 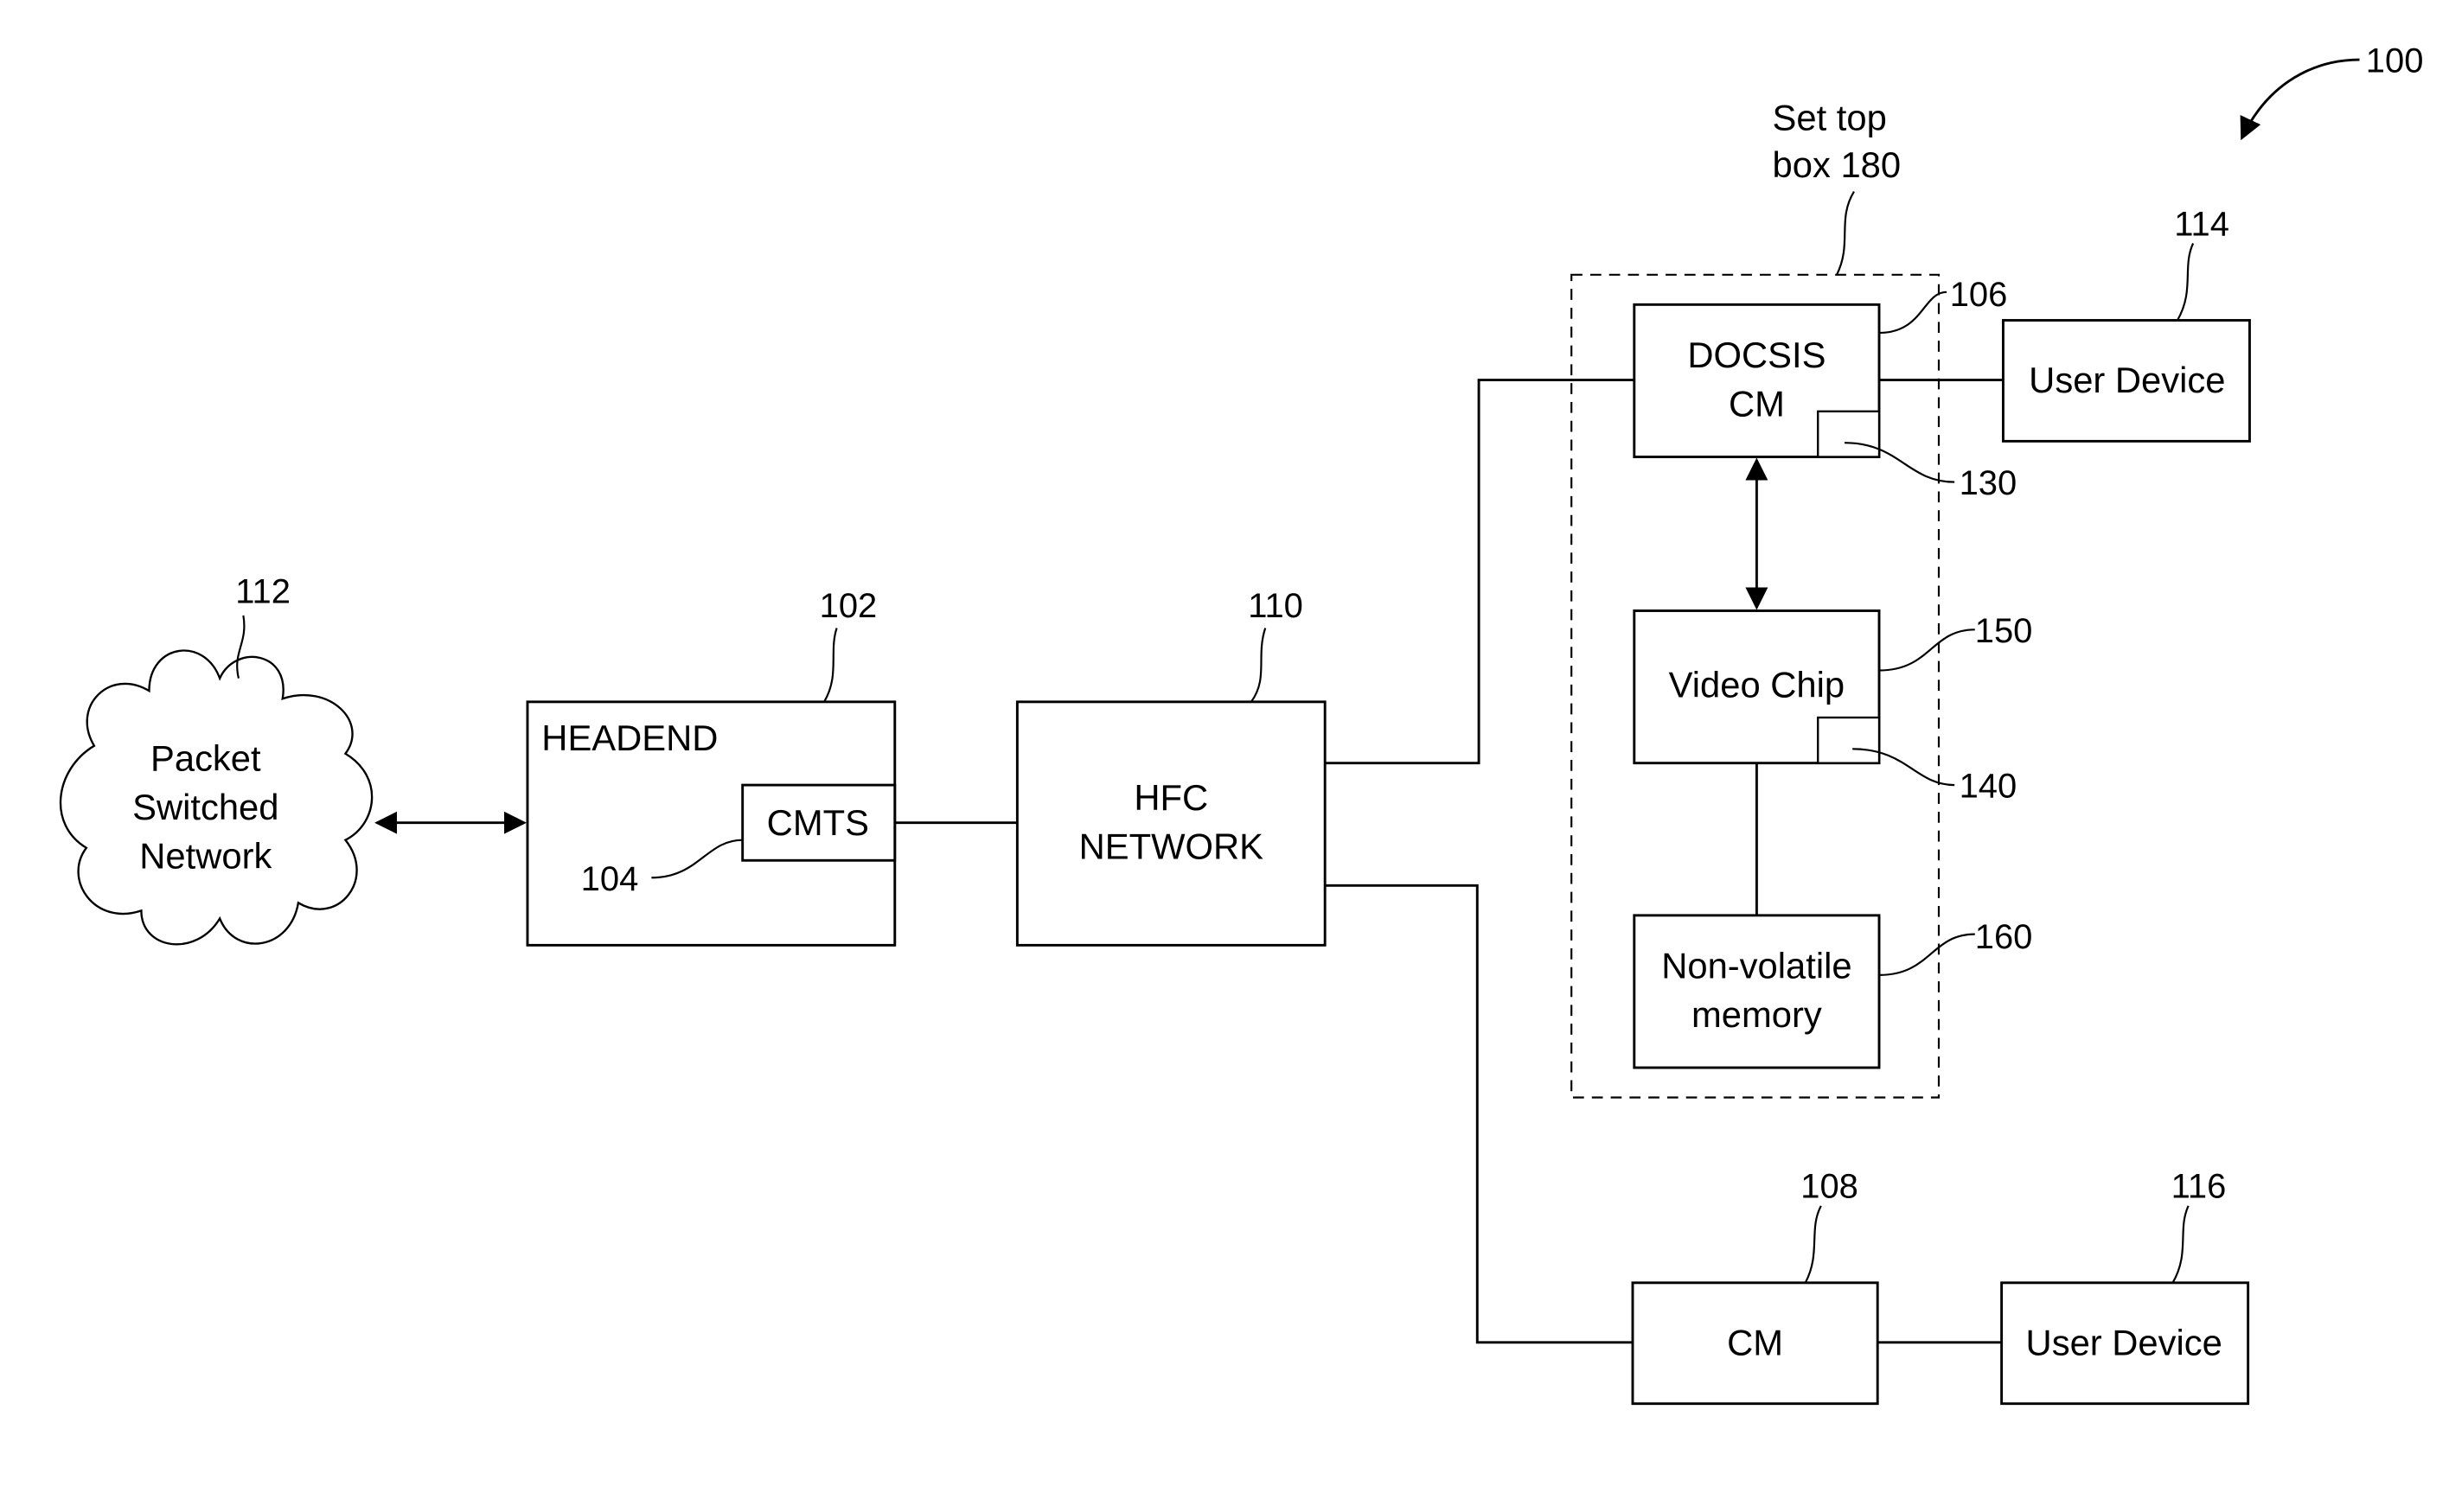 What do you see at coordinates (1917, 761) in the screenshot?
I see `video-chip-subcomponent: 140` at bounding box center [1917, 761].